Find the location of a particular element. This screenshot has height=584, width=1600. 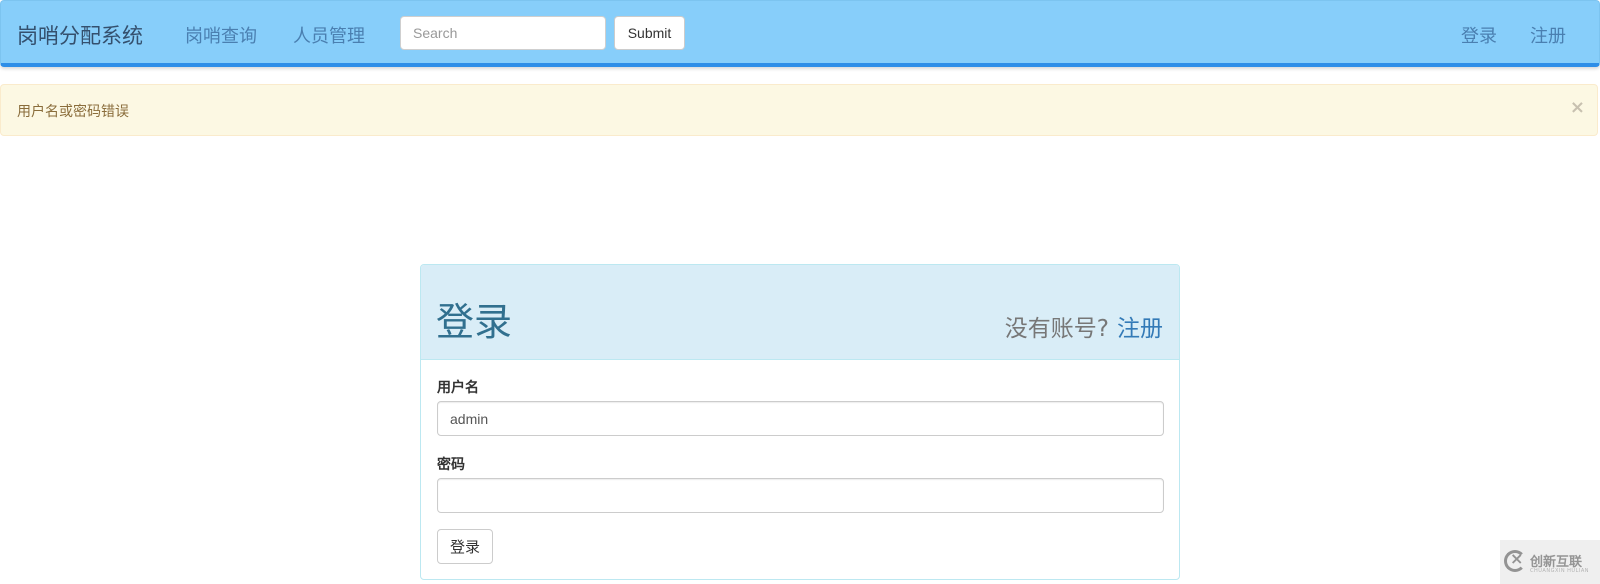

nav-link-personnel: 人员管理 is located at coordinates (329, 35).